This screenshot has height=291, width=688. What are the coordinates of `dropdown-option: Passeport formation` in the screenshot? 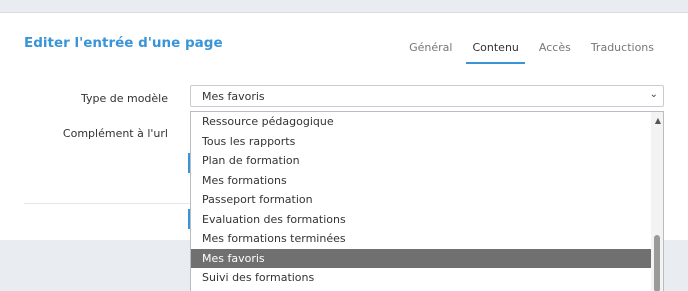 It's located at (427, 200).